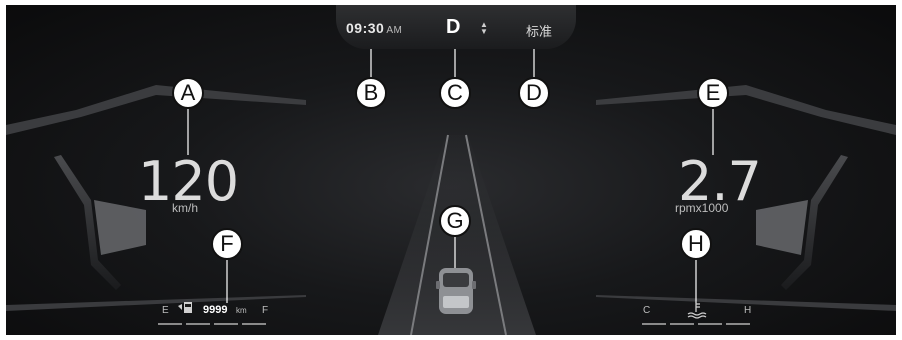 The height and width of the screenshot is (340, 902). What do you see at coordinates (696, 244) in the screenshot?
I see `callout-h: H` at bounding box center [696, 244].